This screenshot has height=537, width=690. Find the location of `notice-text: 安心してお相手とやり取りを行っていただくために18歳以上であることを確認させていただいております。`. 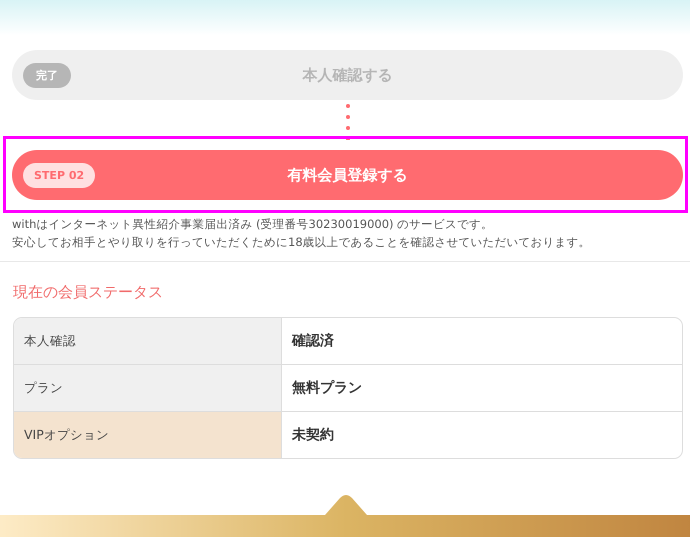

notice-text: 安心してお相手とやり取りを行っていただくために18歳以上であることを確認させていただいております。 is located at coordinates (302, 242).